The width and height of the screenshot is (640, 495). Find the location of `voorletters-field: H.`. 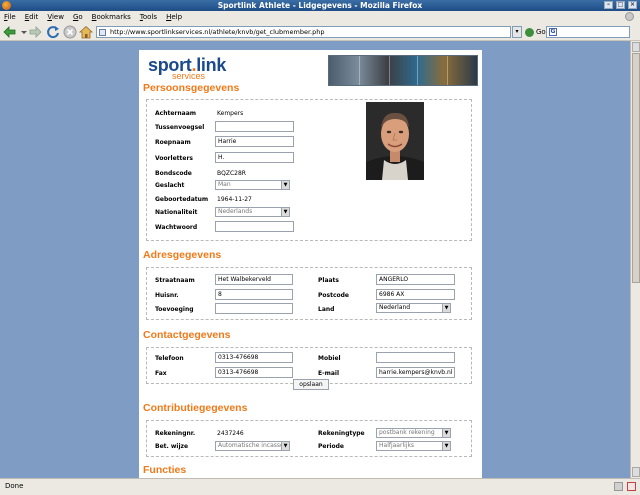

voorletters-field: H. is located at coordinates (254, 157).